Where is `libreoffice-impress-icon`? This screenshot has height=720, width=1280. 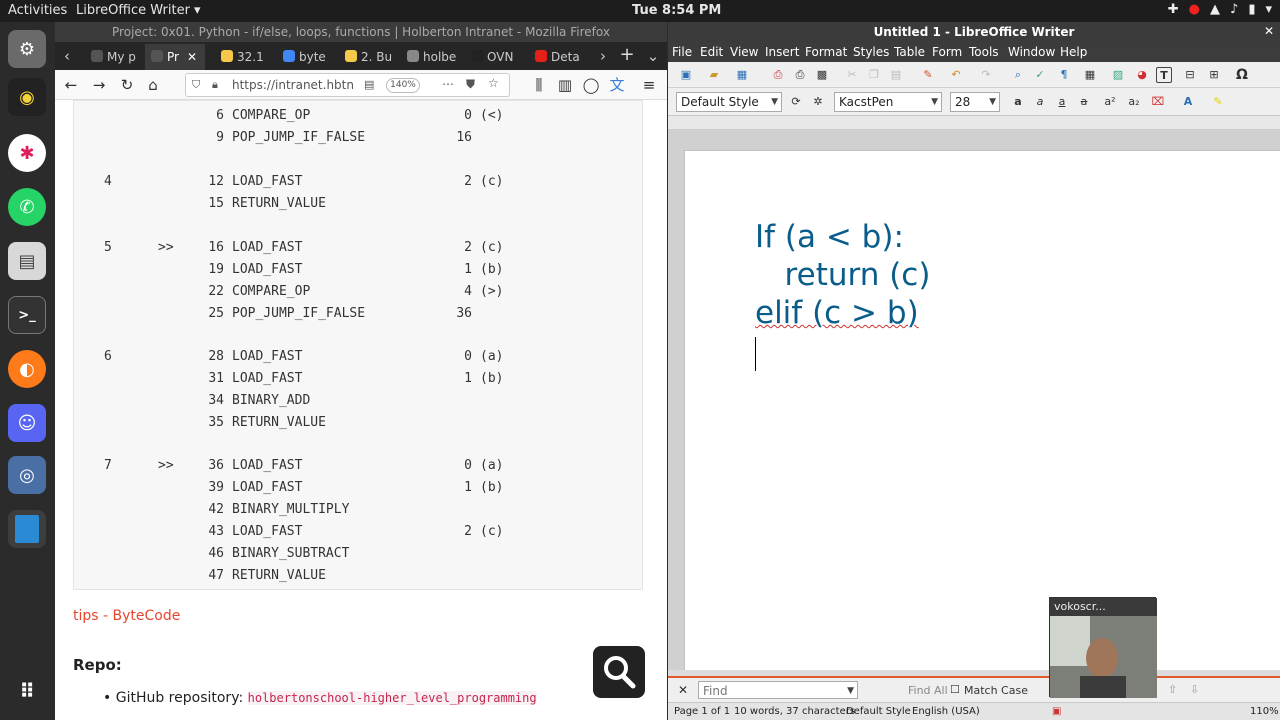 libreoffice-impress-icon is located at coordinates (27, 529).